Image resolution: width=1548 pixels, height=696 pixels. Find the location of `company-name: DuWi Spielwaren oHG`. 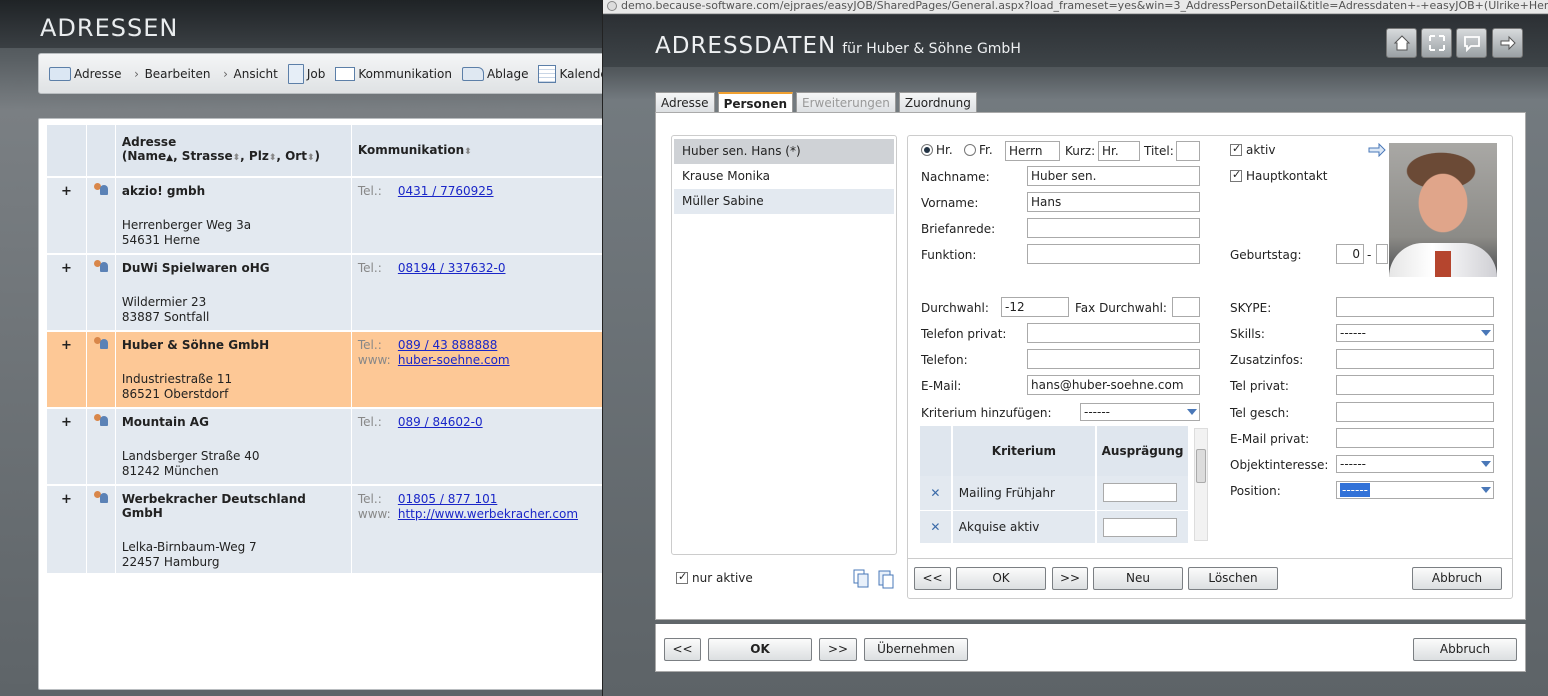

company-name: DuWi Spielwaren oHG is located at coordinates (233, 268).